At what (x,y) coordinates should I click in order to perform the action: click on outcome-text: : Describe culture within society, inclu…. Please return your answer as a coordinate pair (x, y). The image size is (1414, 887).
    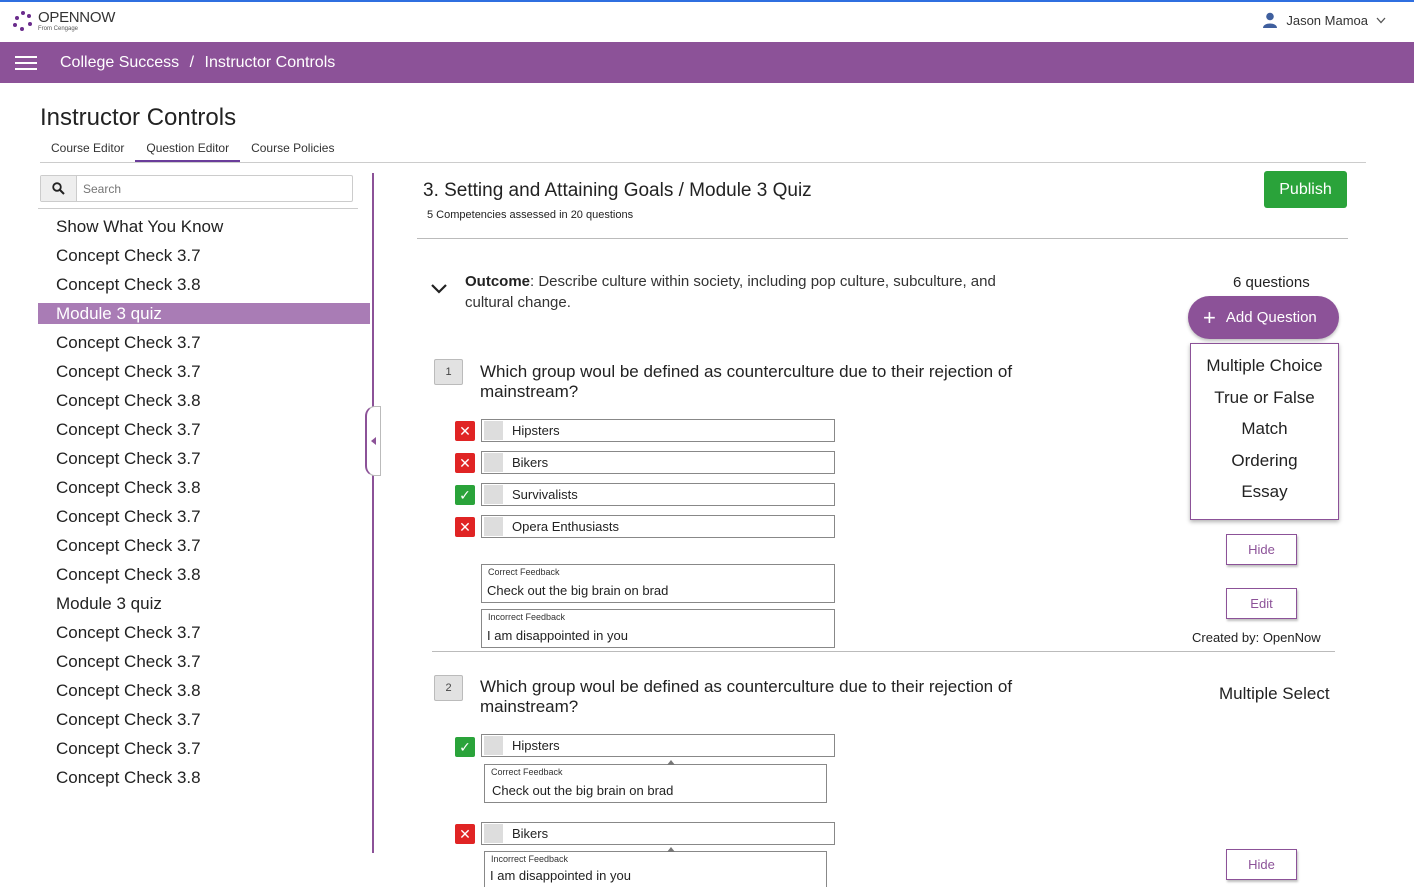
    Looking at the image, I should click on (730, 292).